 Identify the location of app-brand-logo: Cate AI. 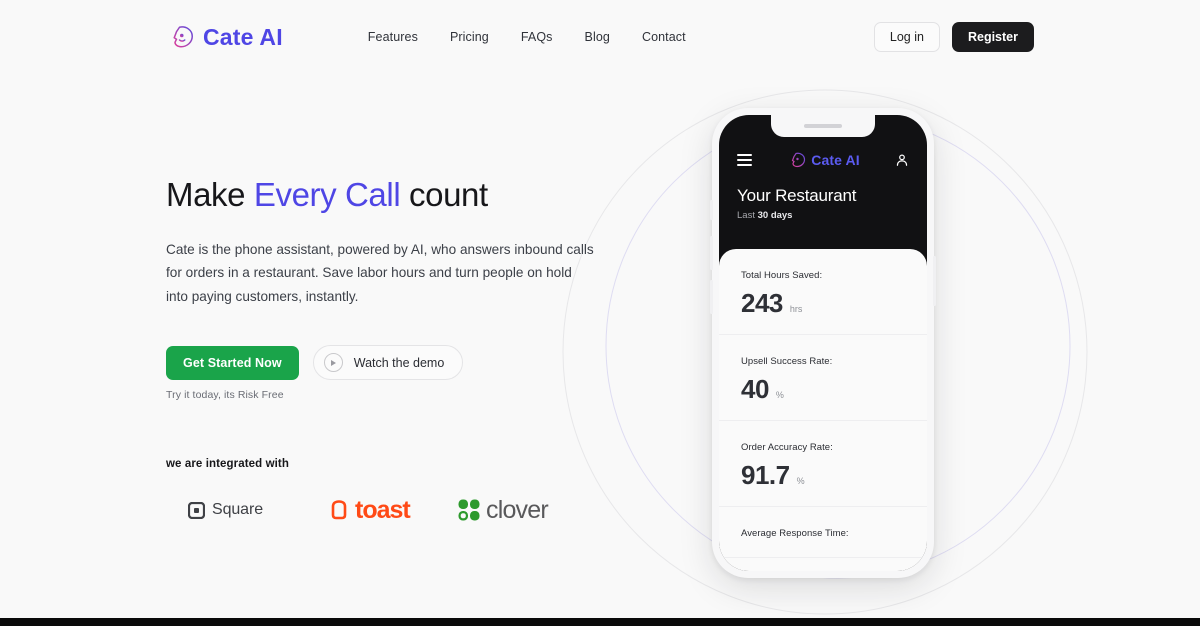
(823, 160).